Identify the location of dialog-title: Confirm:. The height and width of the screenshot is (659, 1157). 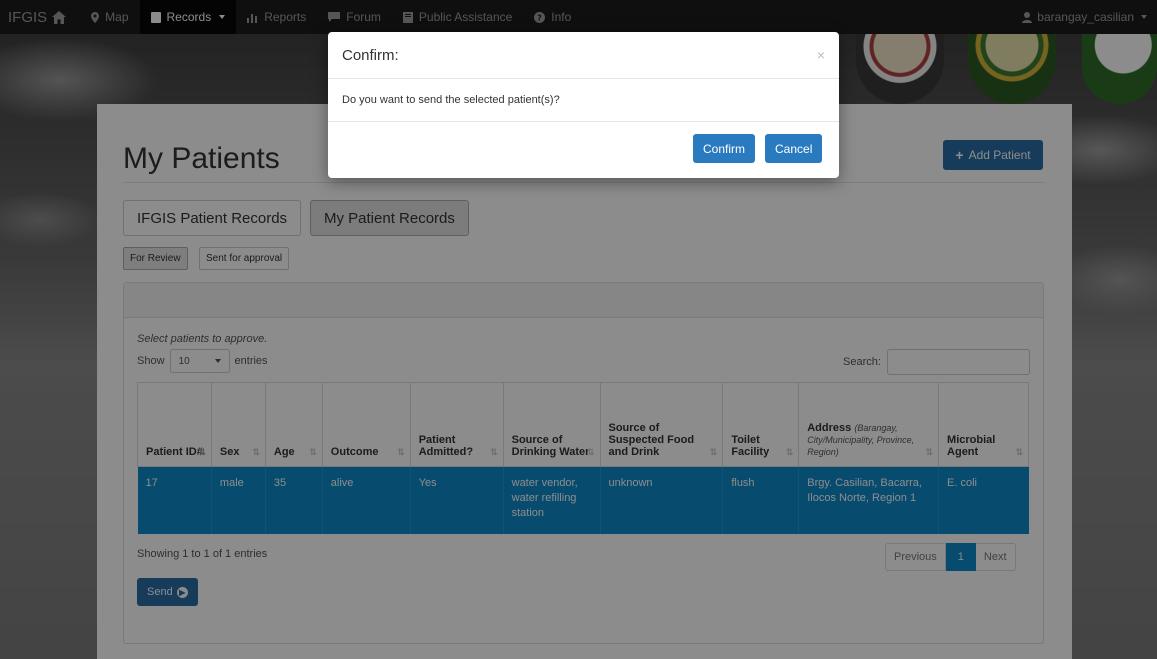
(370, 55).